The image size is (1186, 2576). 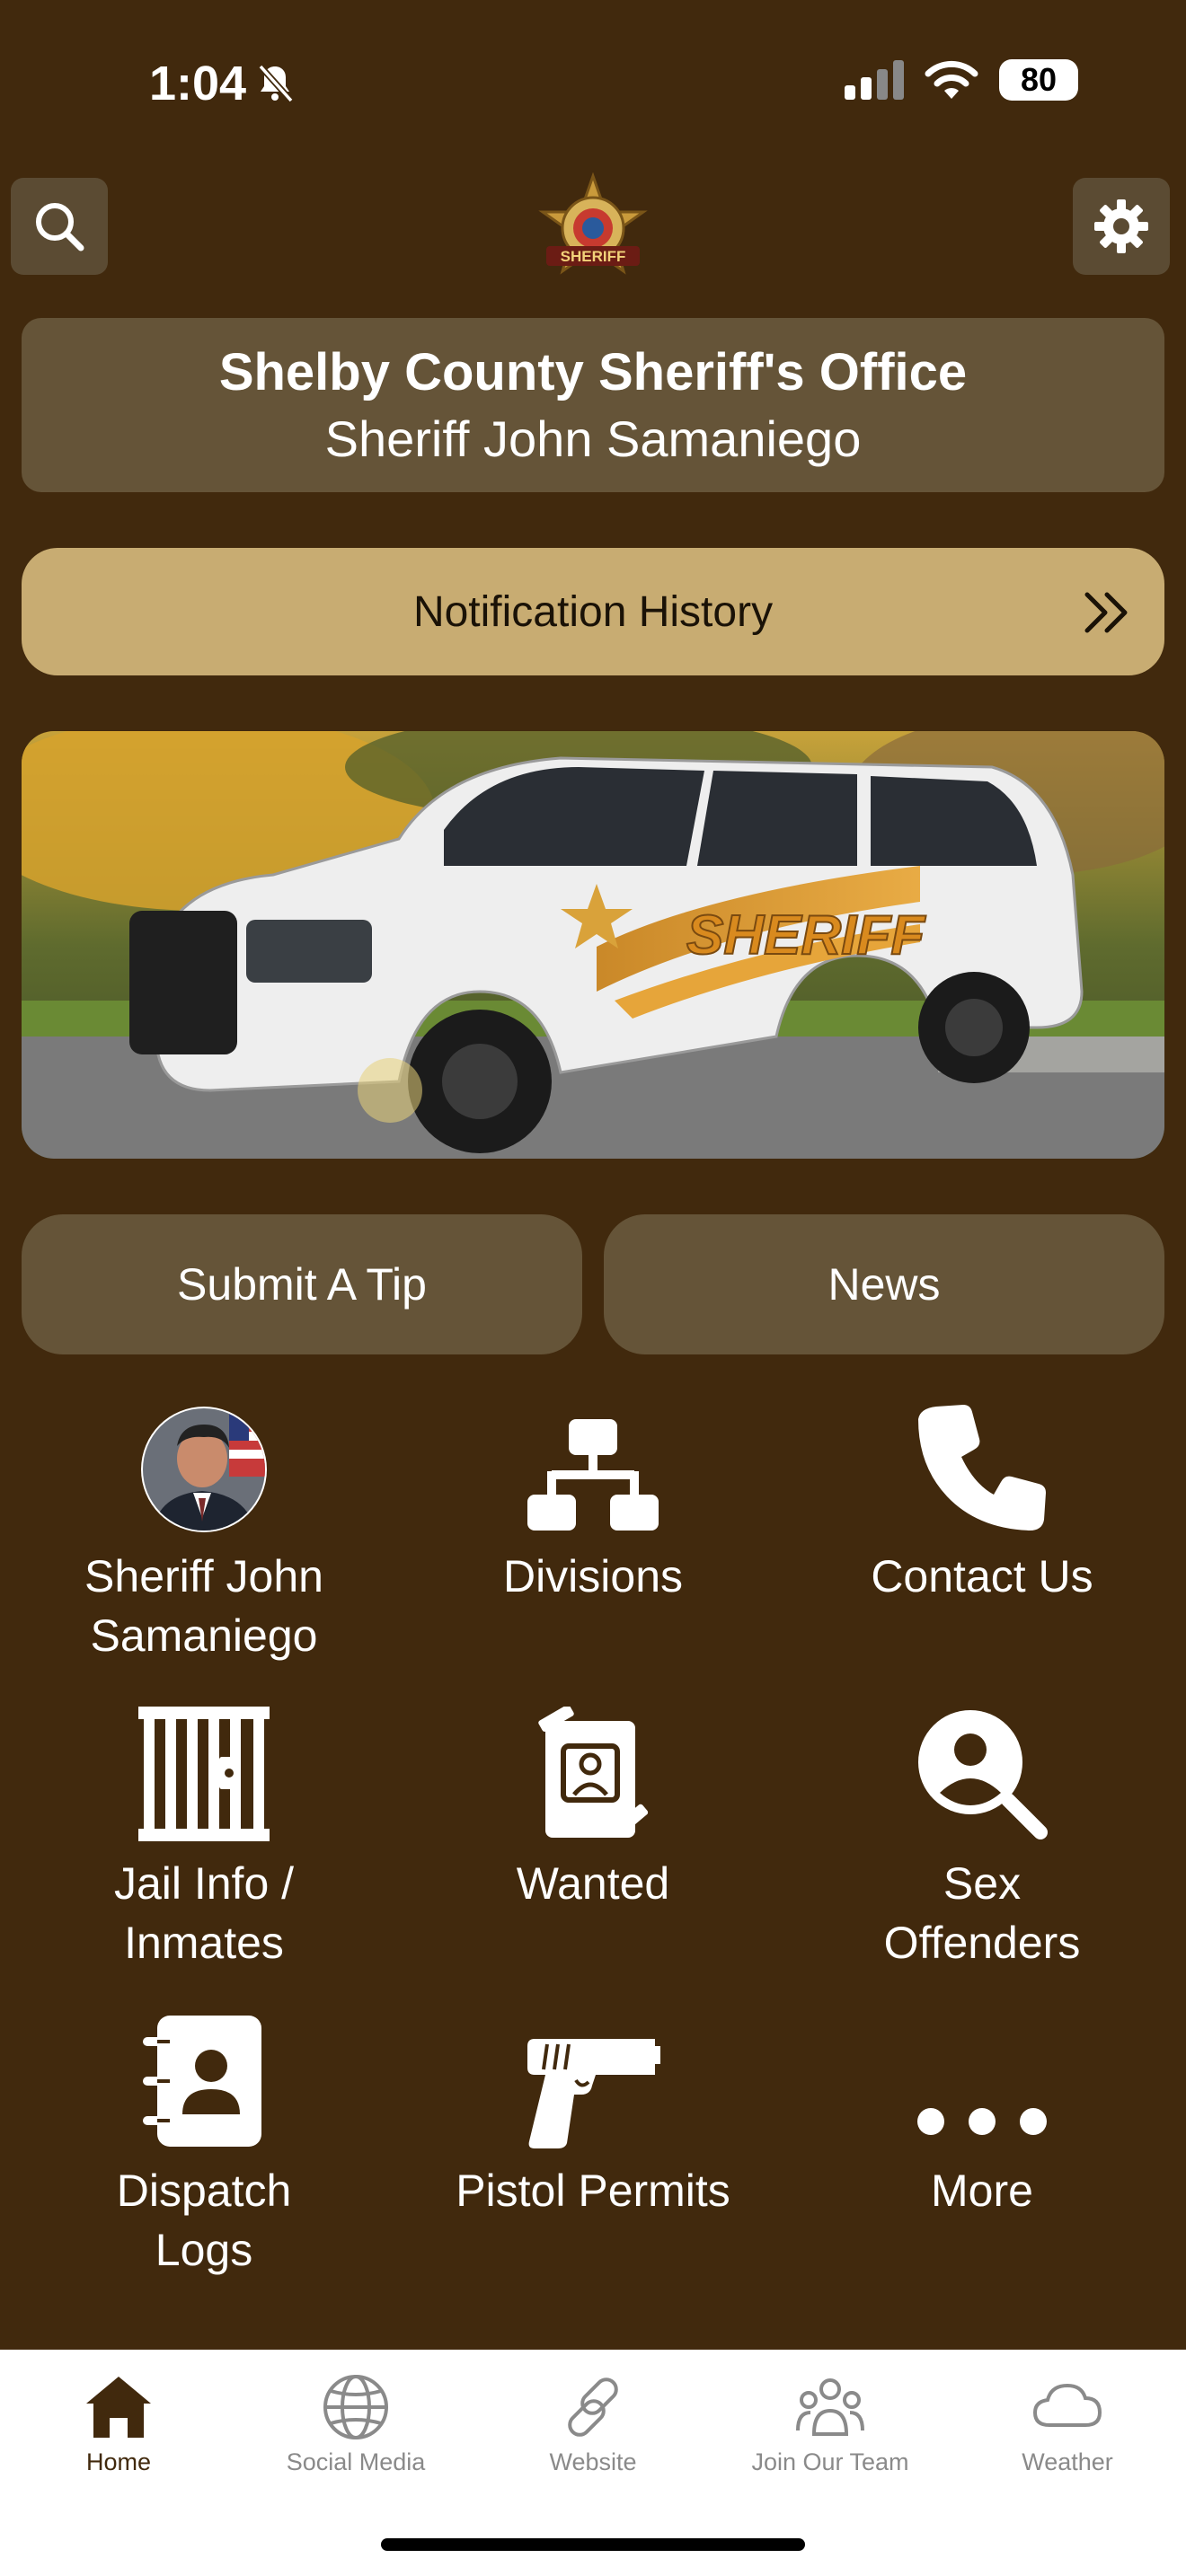 I want to click on tab-home: Home, so click(x=118, y=2423).